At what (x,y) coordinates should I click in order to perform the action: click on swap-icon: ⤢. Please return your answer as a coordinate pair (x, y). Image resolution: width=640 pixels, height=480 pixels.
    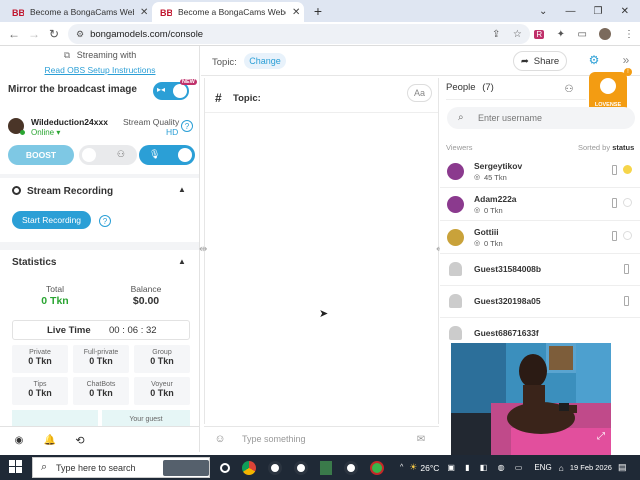
    Looking at the image, I should click on (601, 436).